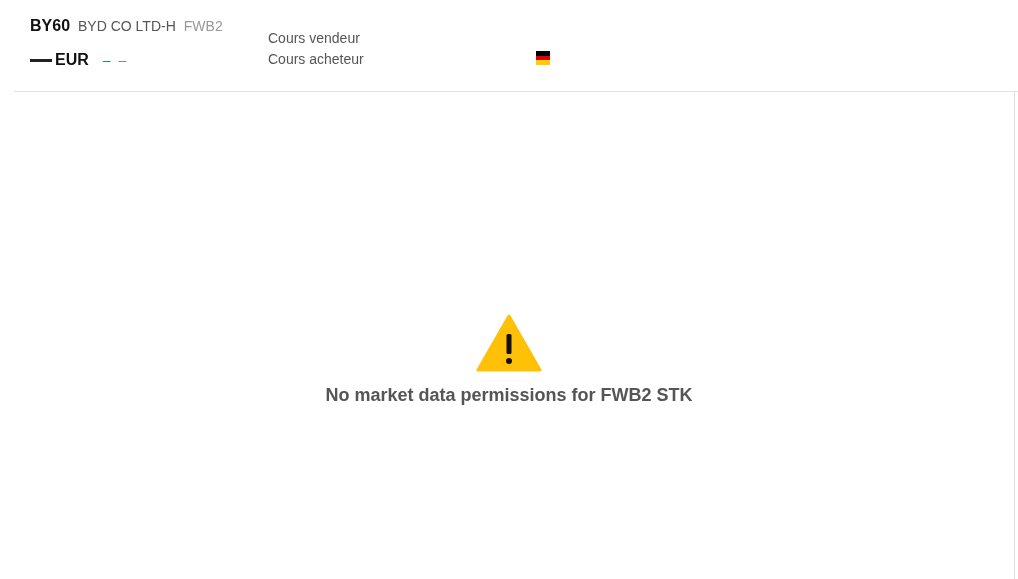 The image size is (1018, 579). I want to click on flag-icon, so click(543, 58).